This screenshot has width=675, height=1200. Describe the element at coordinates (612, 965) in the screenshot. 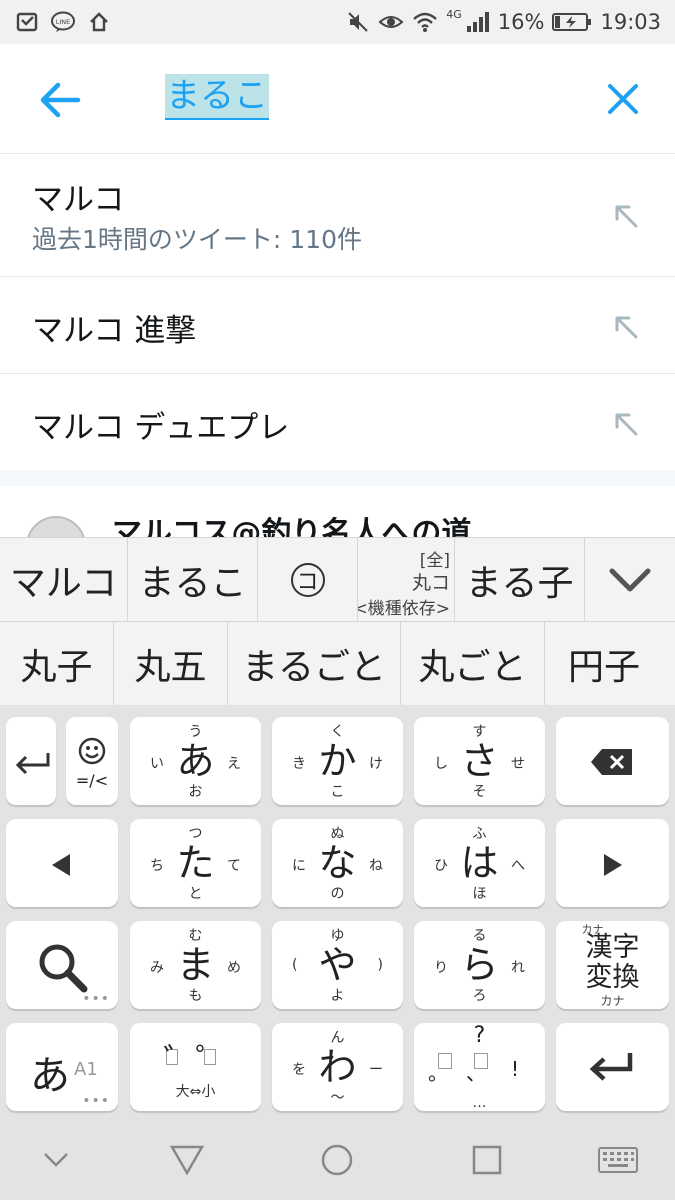

I see `kanji-convert-key: カナ 漢字 変換 カナ` at that location.